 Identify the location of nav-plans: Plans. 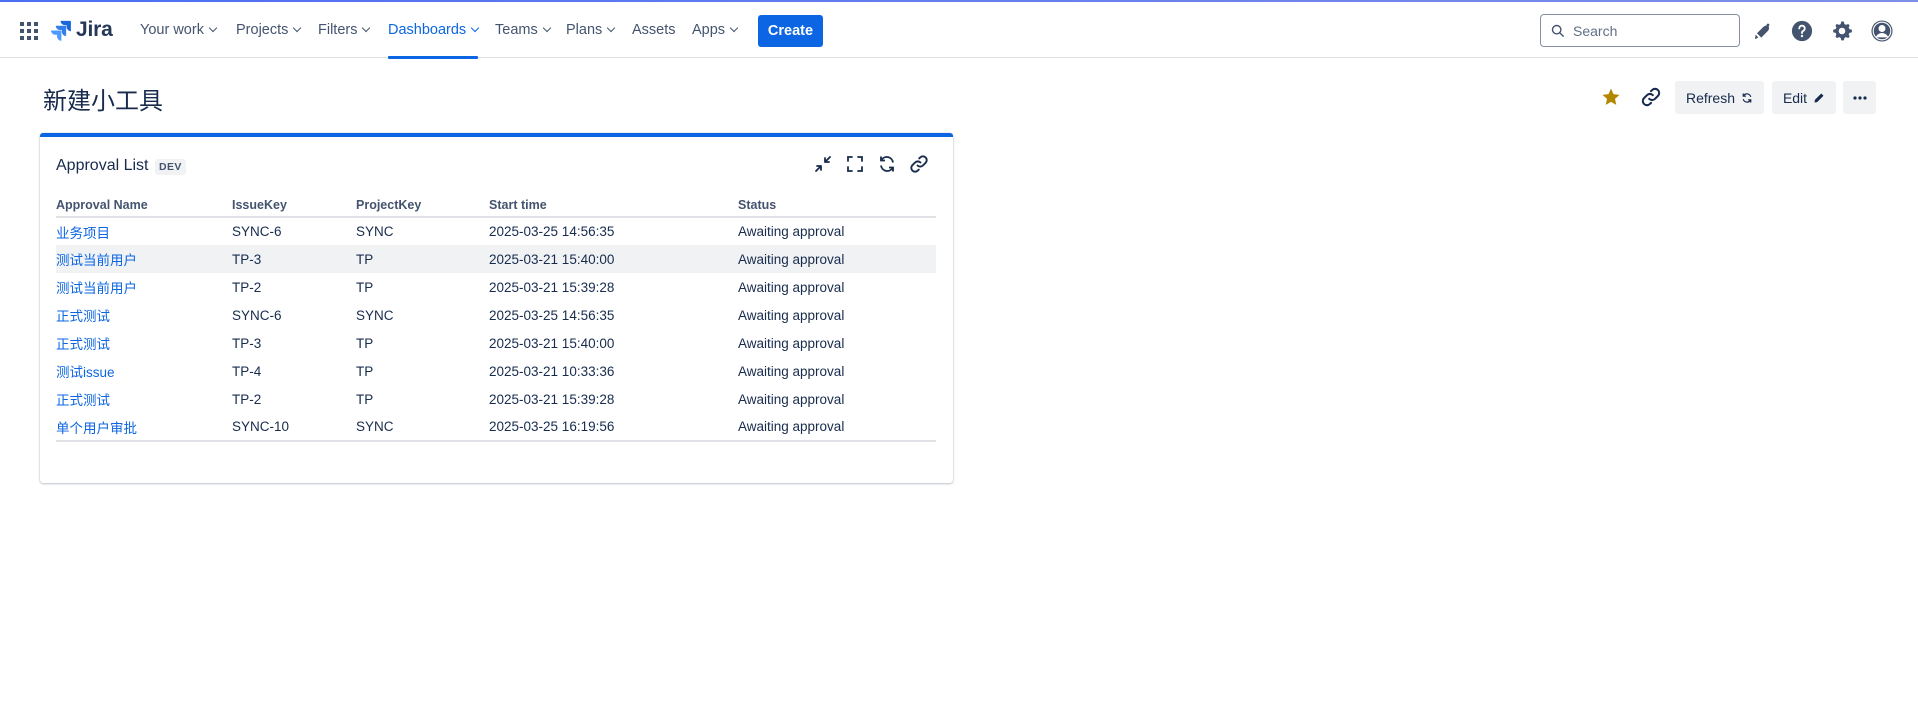
(591, 30).